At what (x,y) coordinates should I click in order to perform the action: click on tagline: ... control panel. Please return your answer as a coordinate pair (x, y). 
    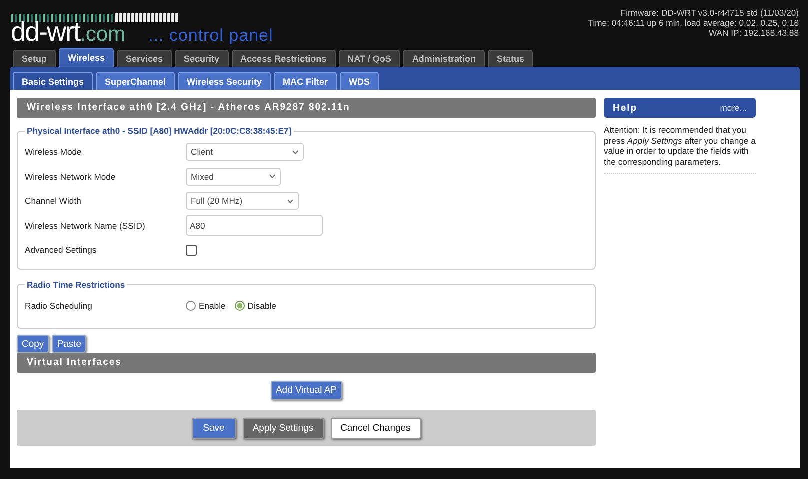
    Looking at the image, I should click on (211, 36).